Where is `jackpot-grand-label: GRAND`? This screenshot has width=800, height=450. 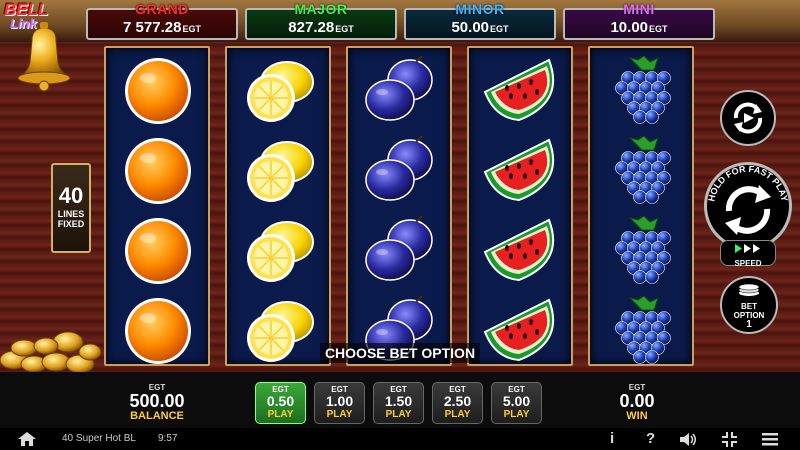
jackpot-grand-label: GRAND is located at coordinates (162, 9).